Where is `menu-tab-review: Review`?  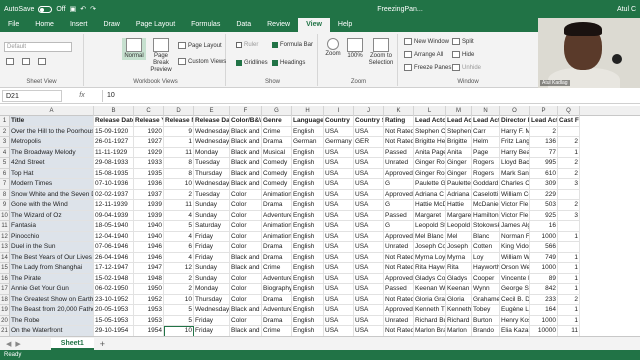 menu-tab-review: Review is located at coordinates (278, 25).